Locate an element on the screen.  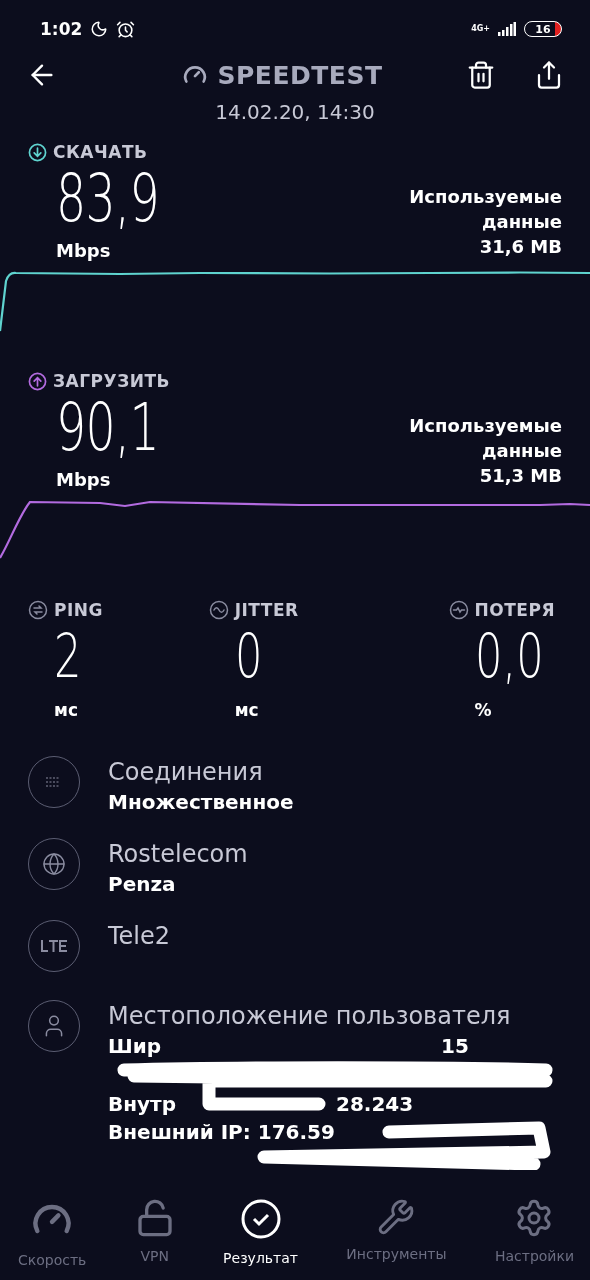
nav-tab: Результат is located at coordinates (260, 1233).